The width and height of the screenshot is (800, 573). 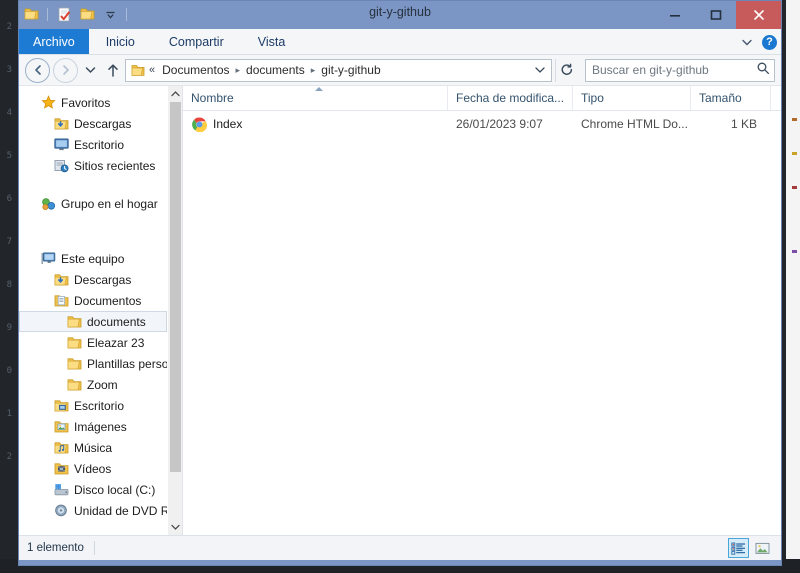 I want to click on sidebar-item-videos: Vídeos, so click(x=93, y=468).